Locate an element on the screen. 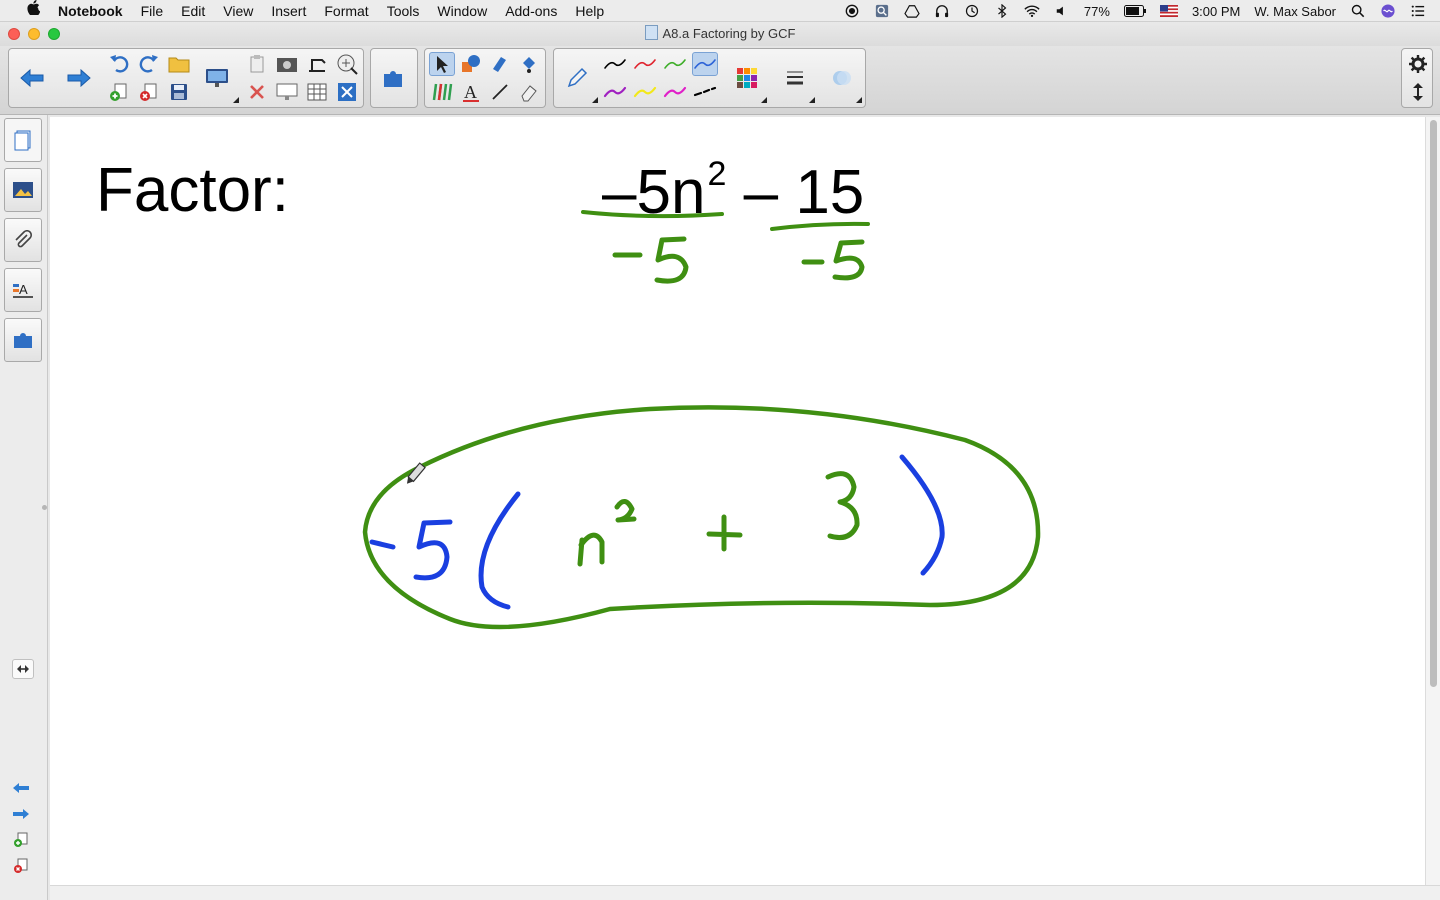 The width and height of the screenshot is (1440, 900). fill-bucket-icon is located at coordinates (529, 65).